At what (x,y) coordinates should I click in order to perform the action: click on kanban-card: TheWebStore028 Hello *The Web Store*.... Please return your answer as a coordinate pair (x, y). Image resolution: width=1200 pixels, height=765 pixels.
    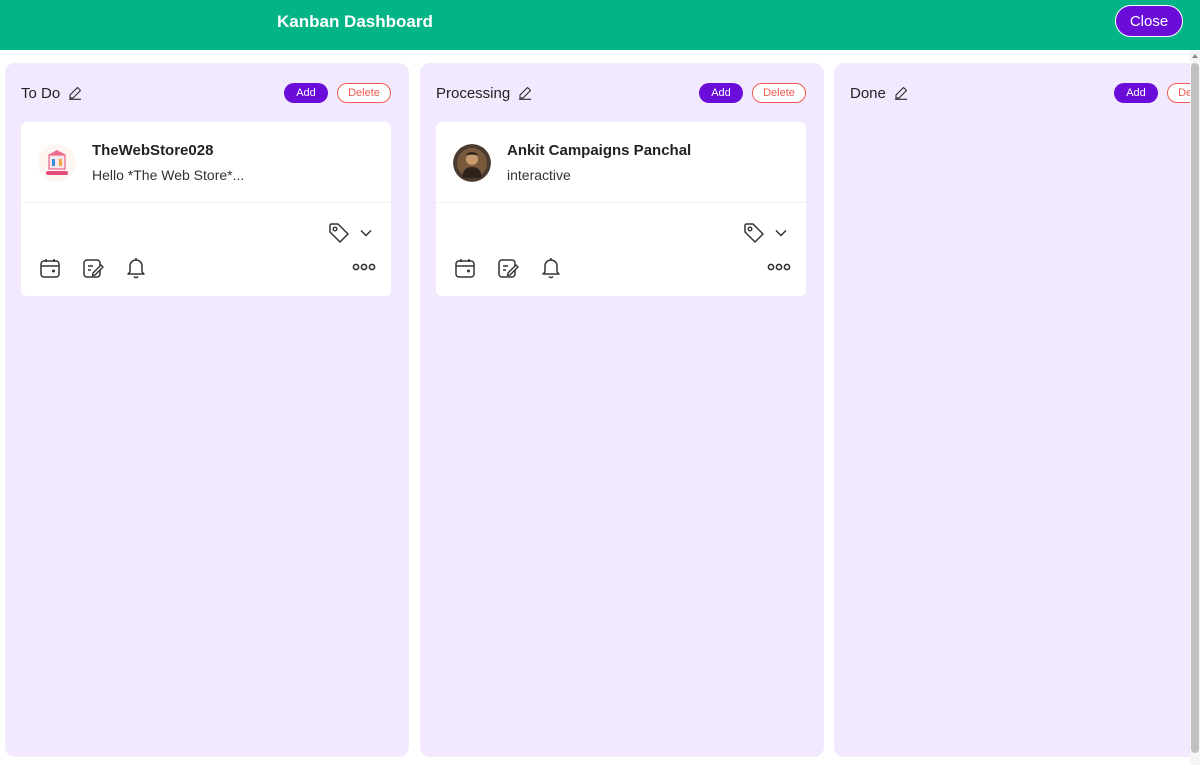
    Looking at the image, I should click on (206, 209).